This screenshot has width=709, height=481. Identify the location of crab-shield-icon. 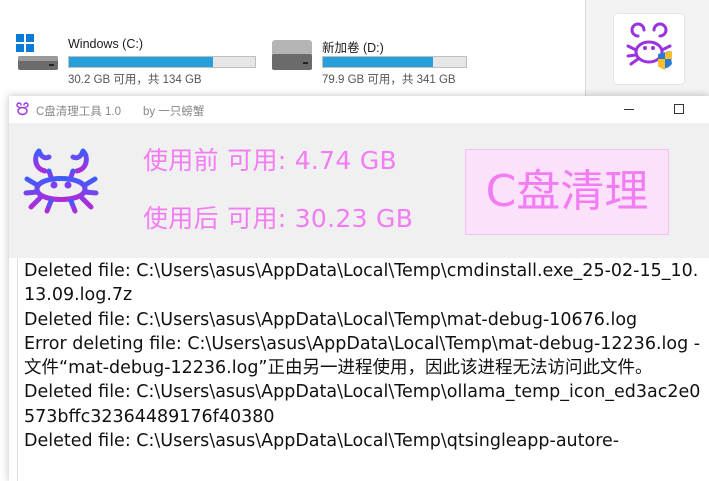
(649, 46).